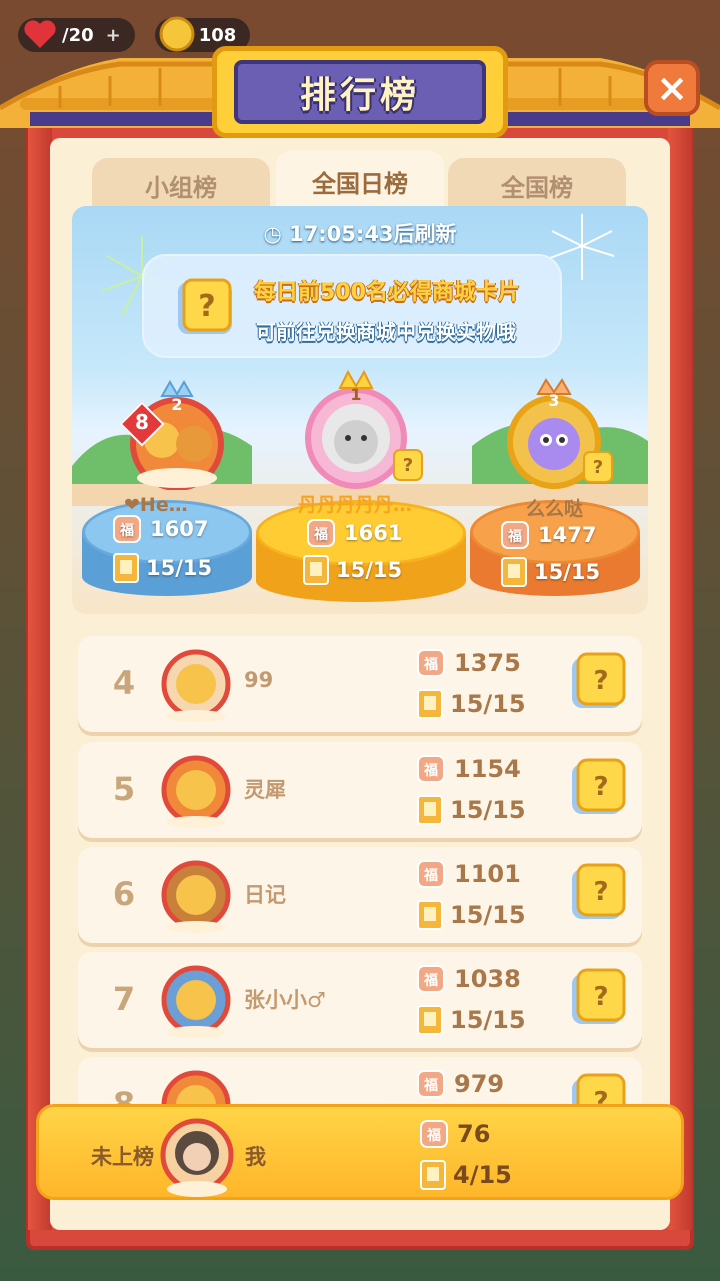 Image resolution: width=720 pixels, height=1281 pixels. What do you see at coordinates (175, 432) in the screenshot?
I see `podium-second-avatar: 2 8` at bounding box center [175, 432].